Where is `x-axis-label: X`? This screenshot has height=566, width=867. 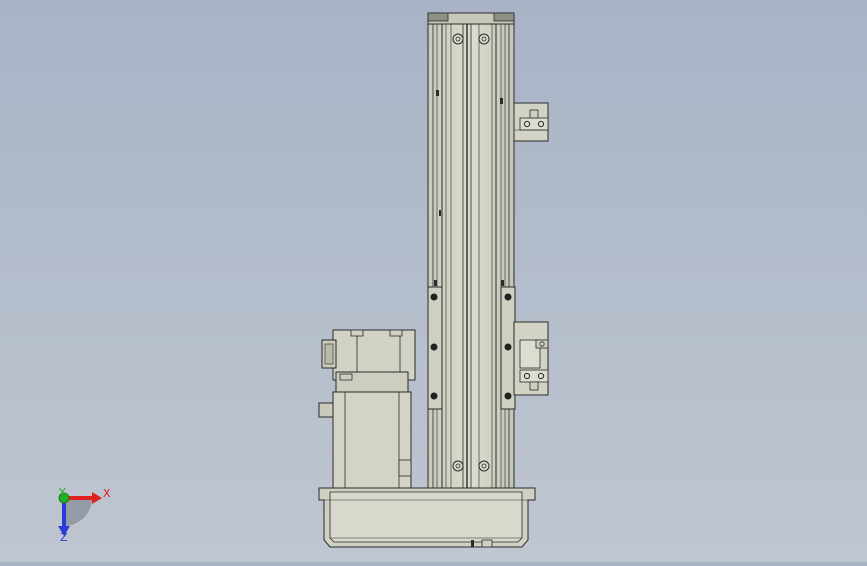 x-axis-label: X is located at coordinates (107, 493).